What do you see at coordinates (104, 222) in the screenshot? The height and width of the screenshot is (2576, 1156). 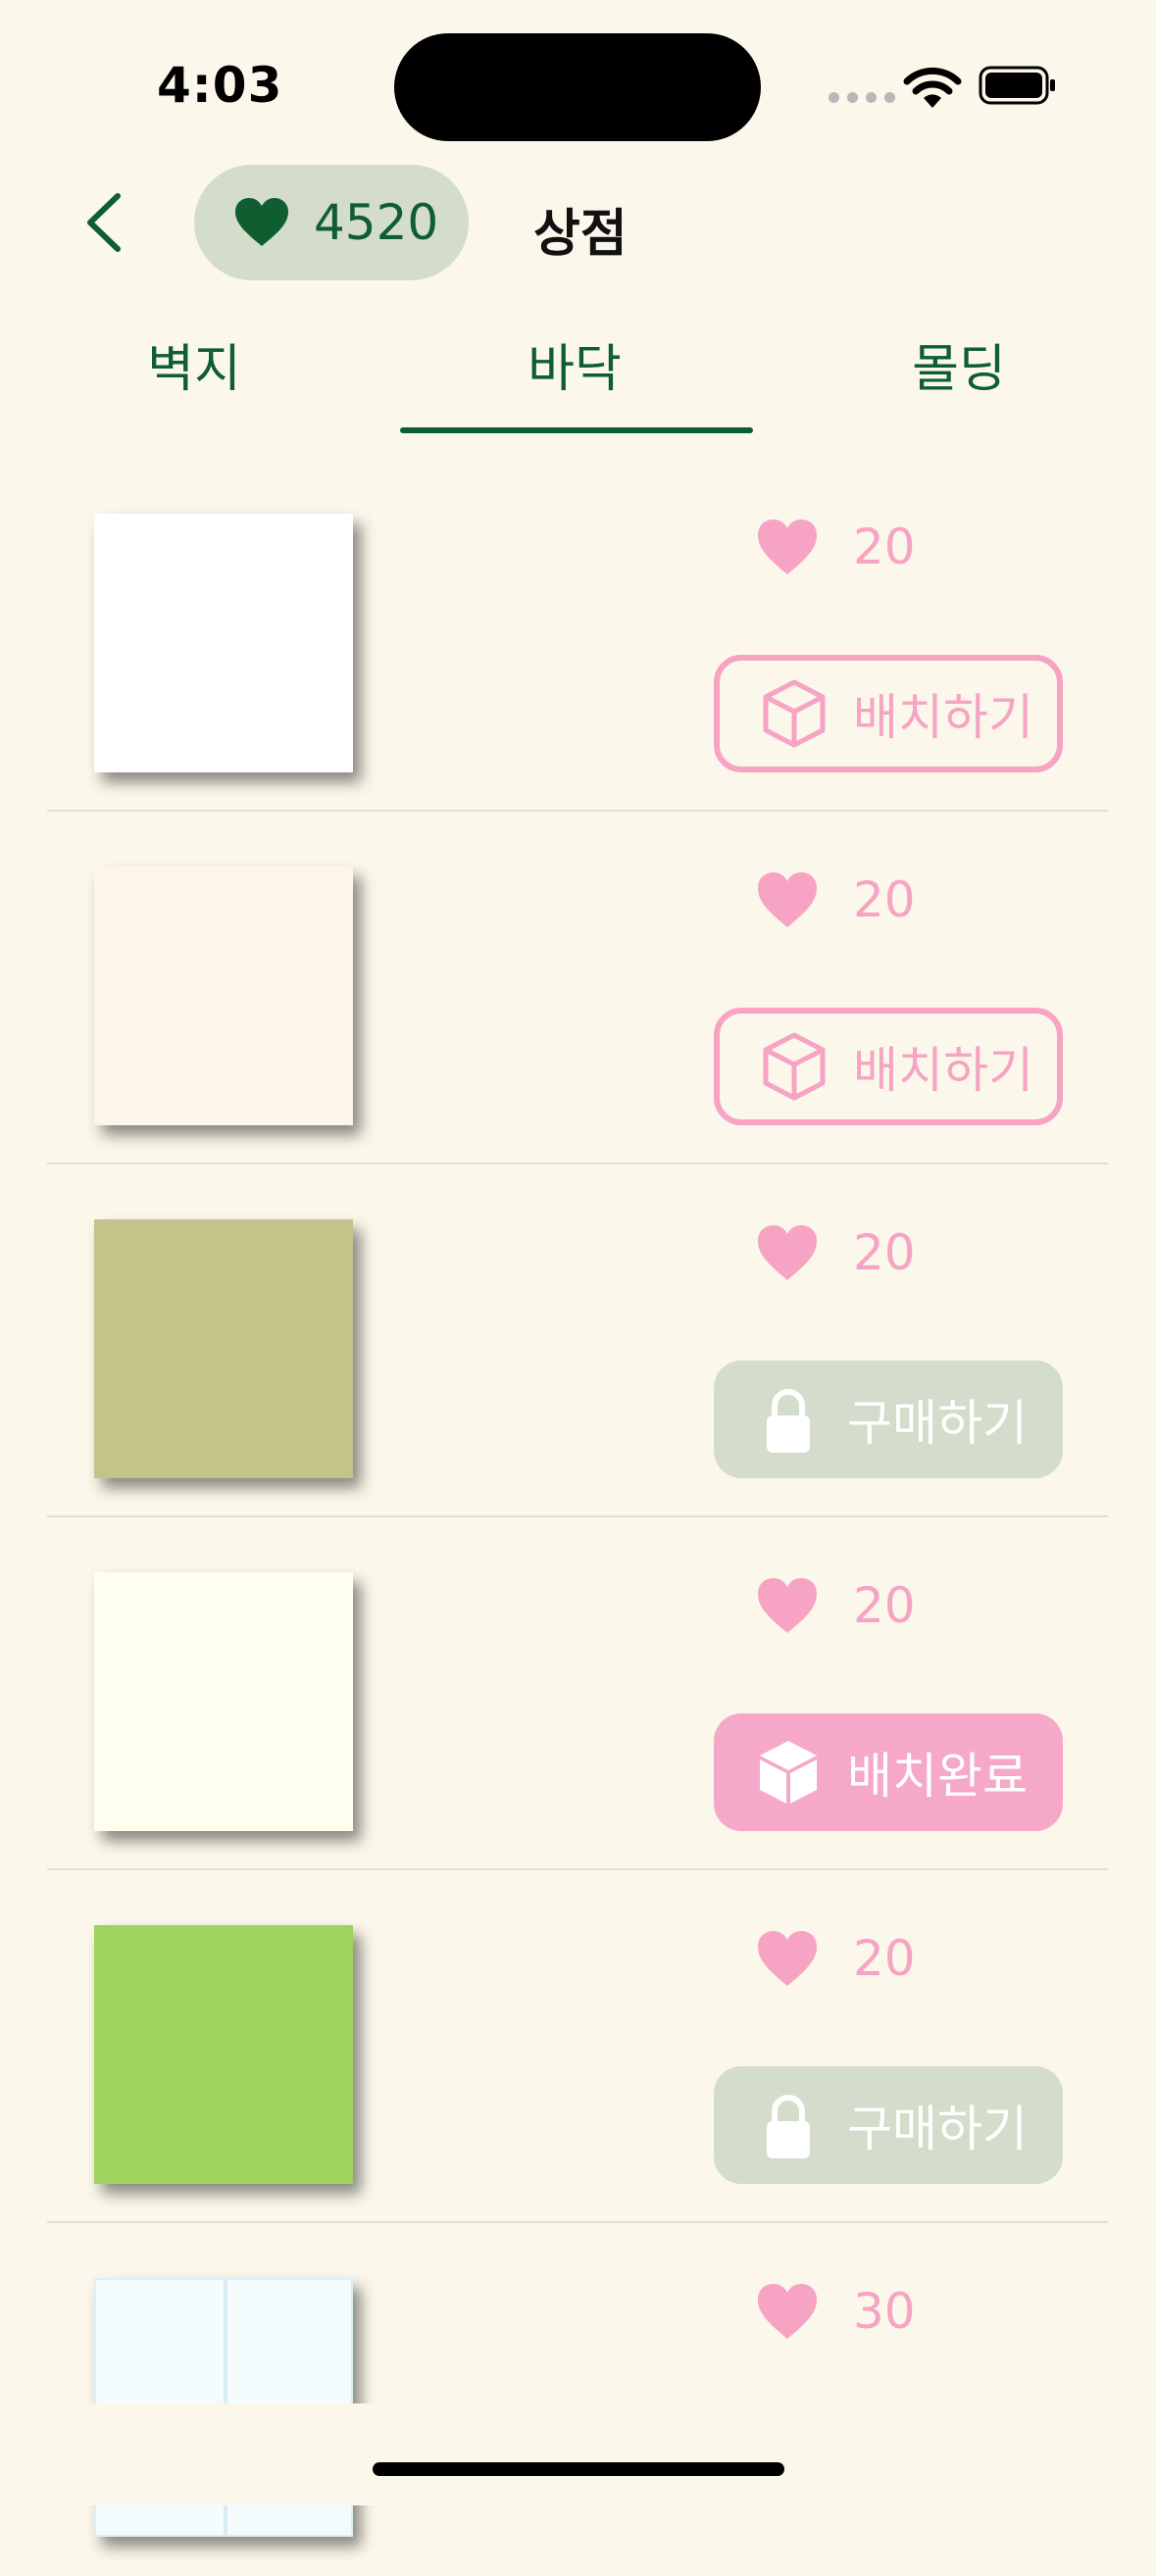 I see `back-chevron-icon` at bounding box center [104, 222].